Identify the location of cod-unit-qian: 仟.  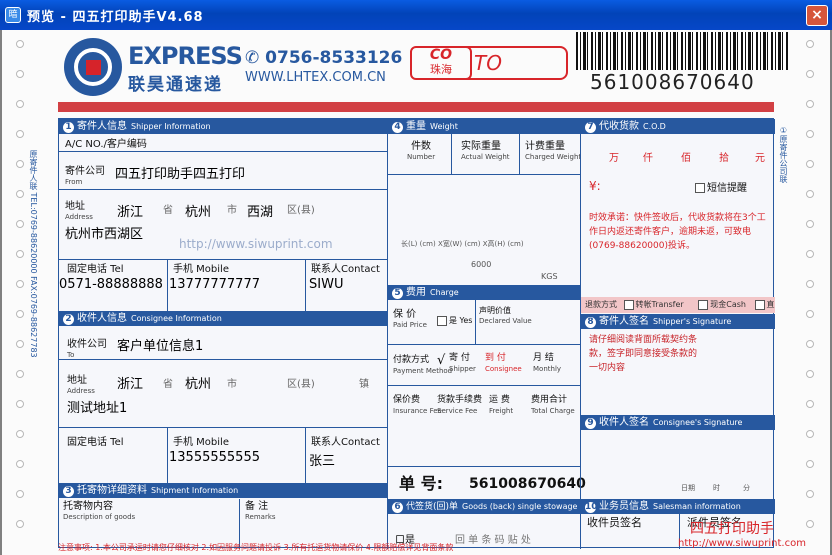
(648, 158).